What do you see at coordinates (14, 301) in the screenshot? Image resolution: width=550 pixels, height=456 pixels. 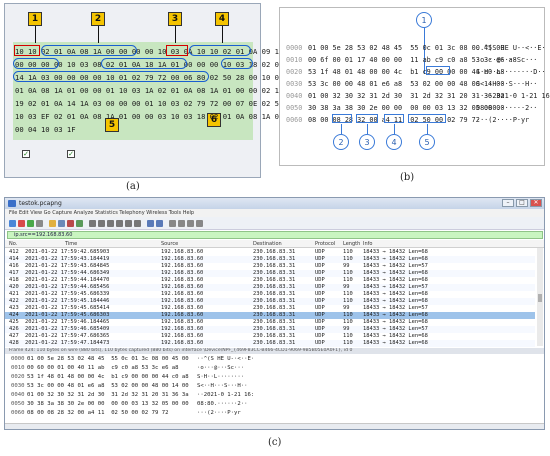 I see `table-cell: 422` at bounding box center [14, 301].